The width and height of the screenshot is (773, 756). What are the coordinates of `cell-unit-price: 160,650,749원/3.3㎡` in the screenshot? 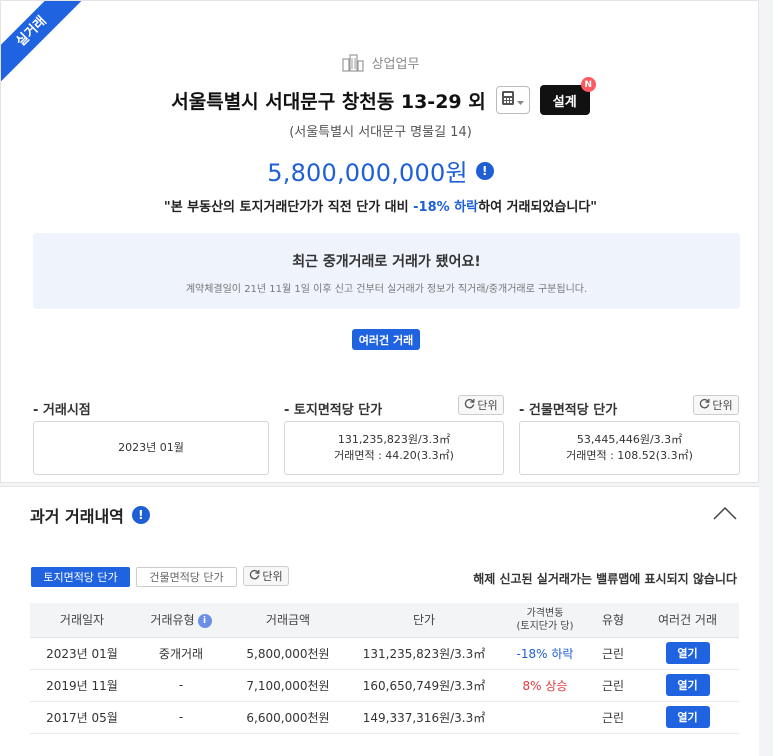 It's located at (424, 685).